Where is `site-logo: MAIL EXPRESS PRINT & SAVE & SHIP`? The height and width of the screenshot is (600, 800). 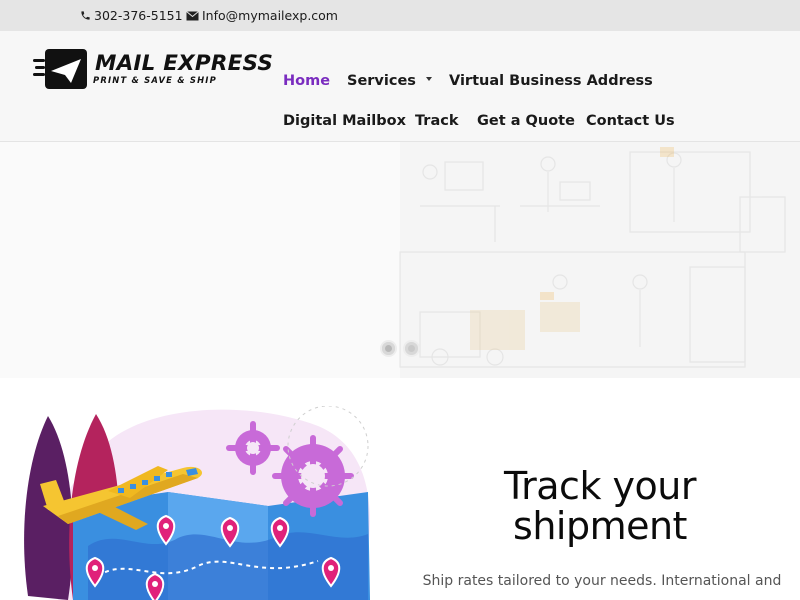
site-logo: MAIL EXPRESS PRINT & SAVE & SHIP is located at coordinates (153, 69).